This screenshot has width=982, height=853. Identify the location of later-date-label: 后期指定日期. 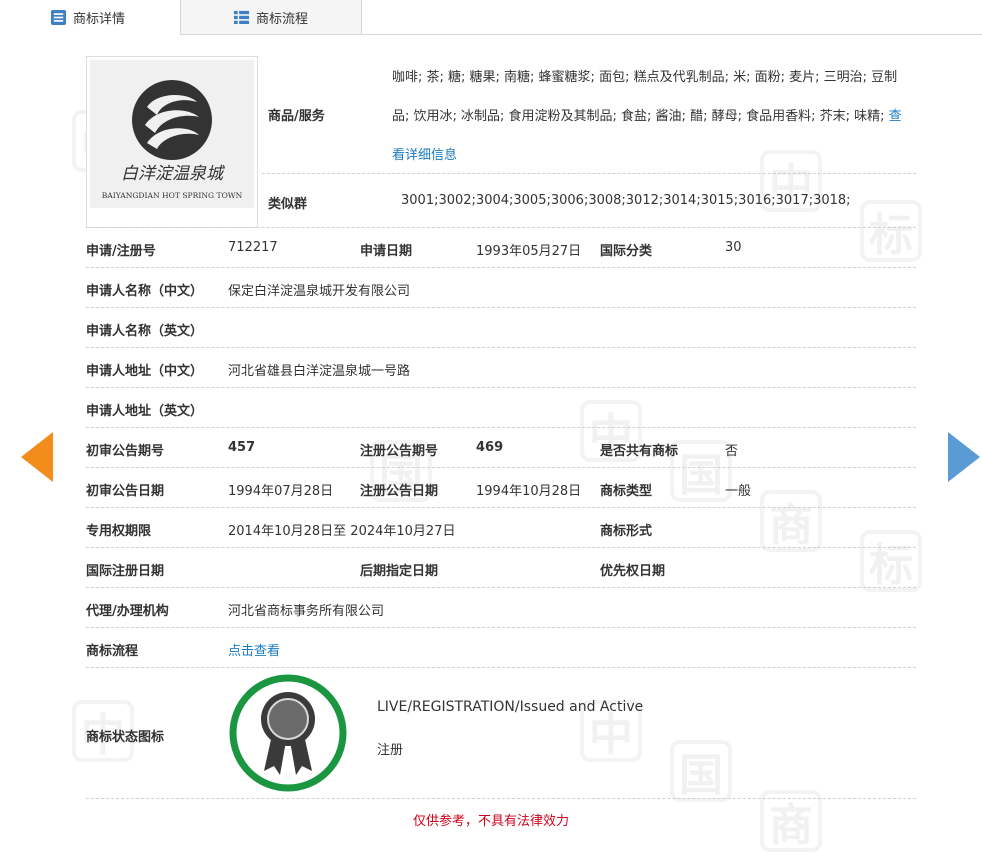
(399, 571).